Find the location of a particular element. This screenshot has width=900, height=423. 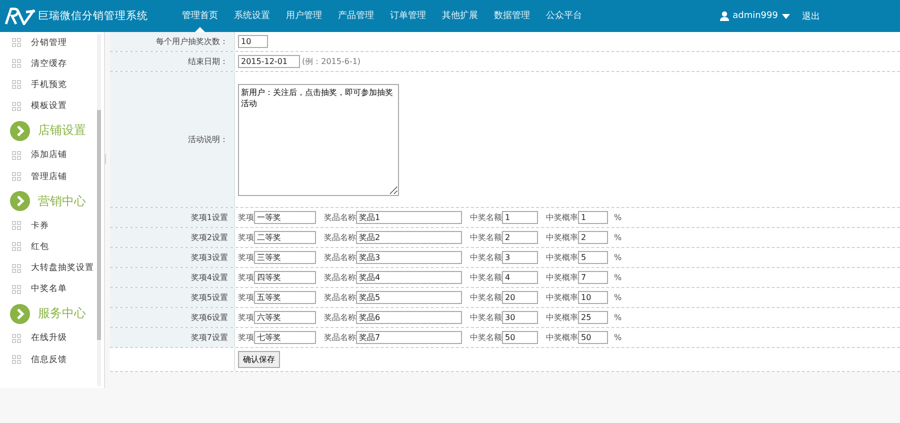

winner-count-input: 50 is located at coordinates (520, 337).